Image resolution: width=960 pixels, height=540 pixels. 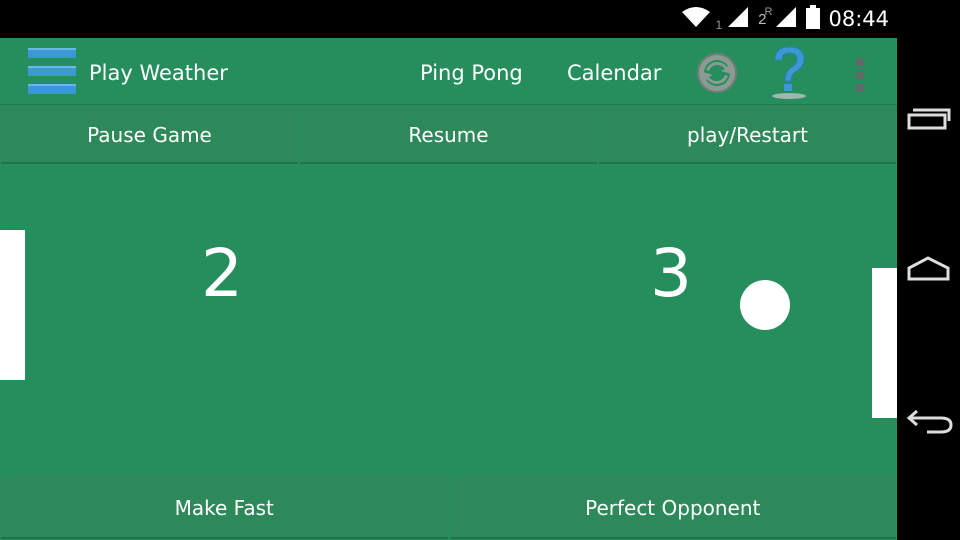 I want to click on game-controls: Pause Game Resume play/Restart, so click(x=448, y=134).